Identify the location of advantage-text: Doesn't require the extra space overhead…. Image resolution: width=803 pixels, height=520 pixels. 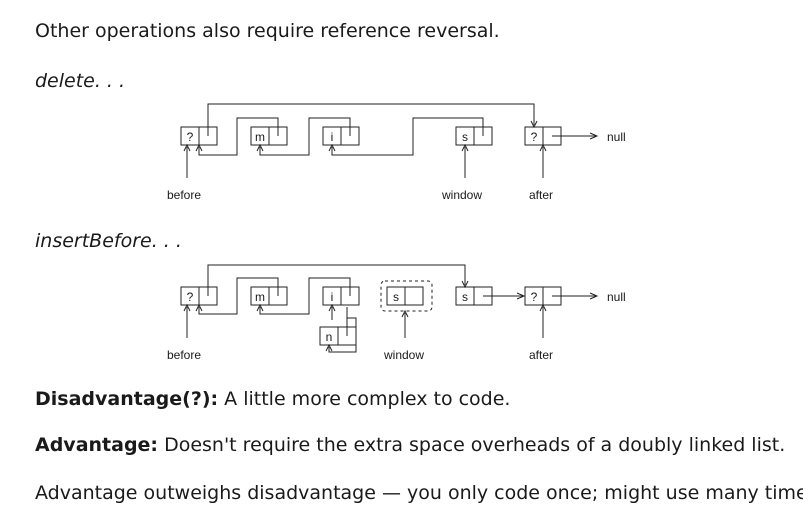
(472, 445).